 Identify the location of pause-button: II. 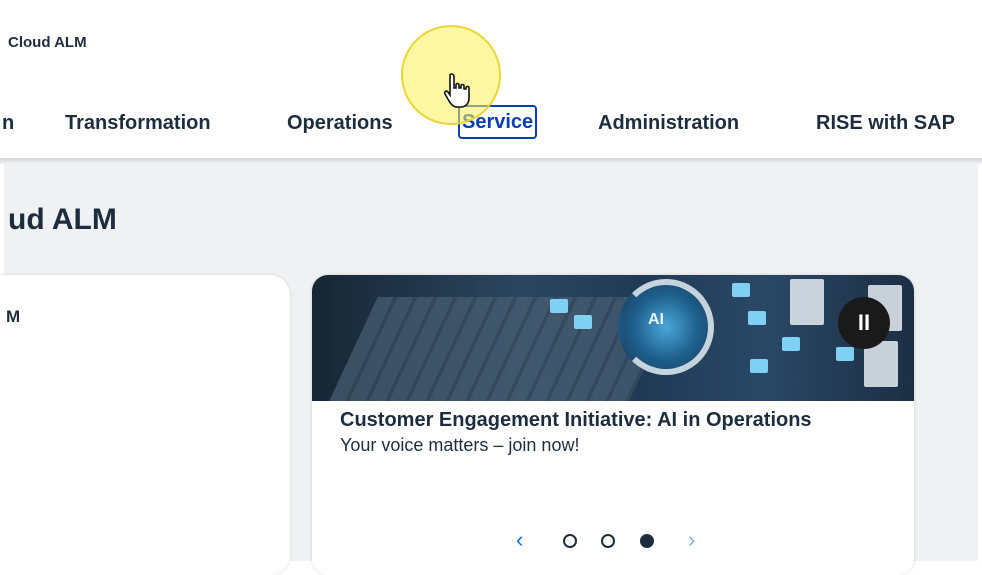
(864, 323).